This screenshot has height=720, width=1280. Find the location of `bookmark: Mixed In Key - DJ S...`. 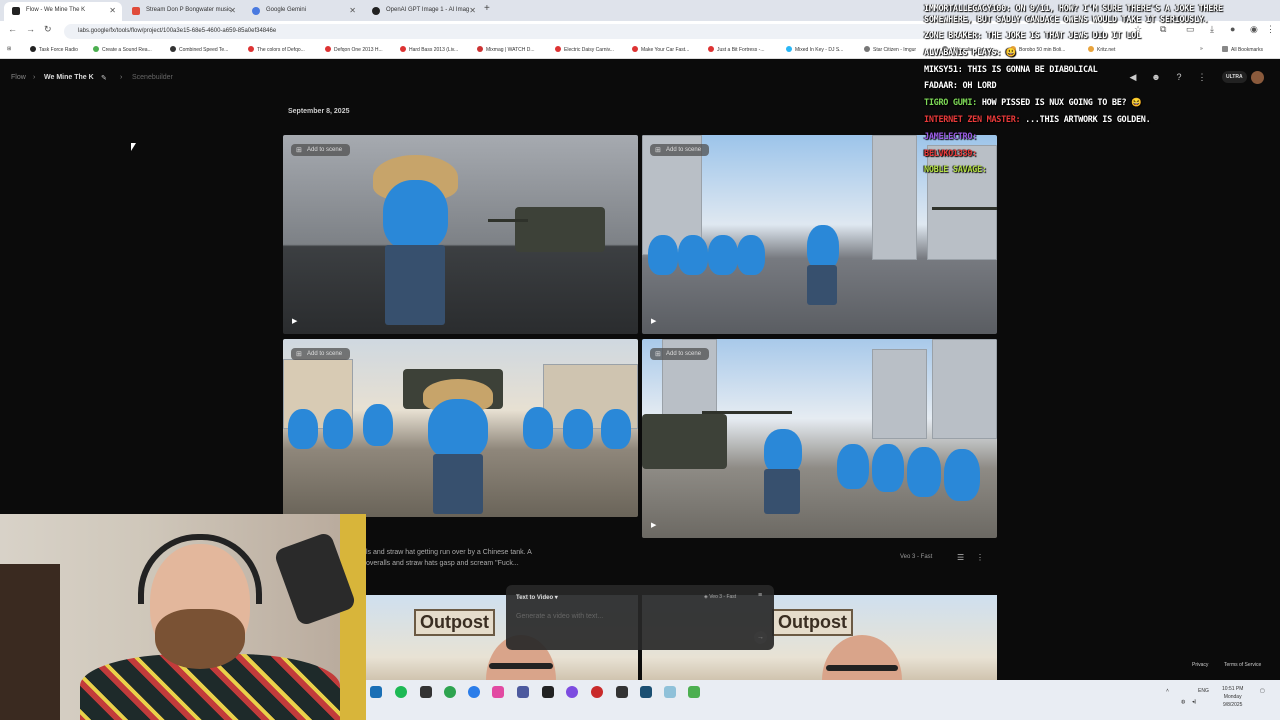

bookmark: Mixed In Key - DJ S... is located at coordinates (814, 49).